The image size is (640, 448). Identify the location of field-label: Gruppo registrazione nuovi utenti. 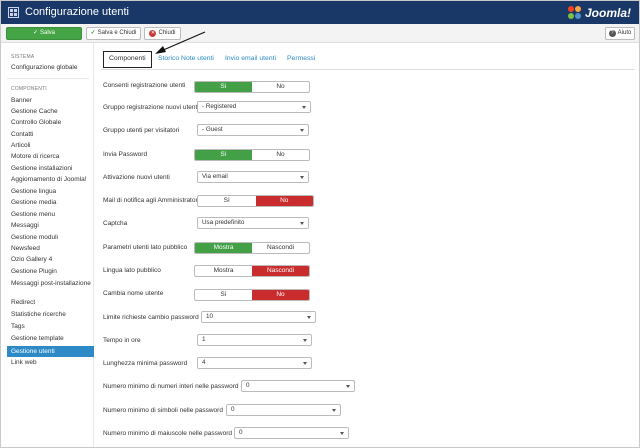
(151, 107).